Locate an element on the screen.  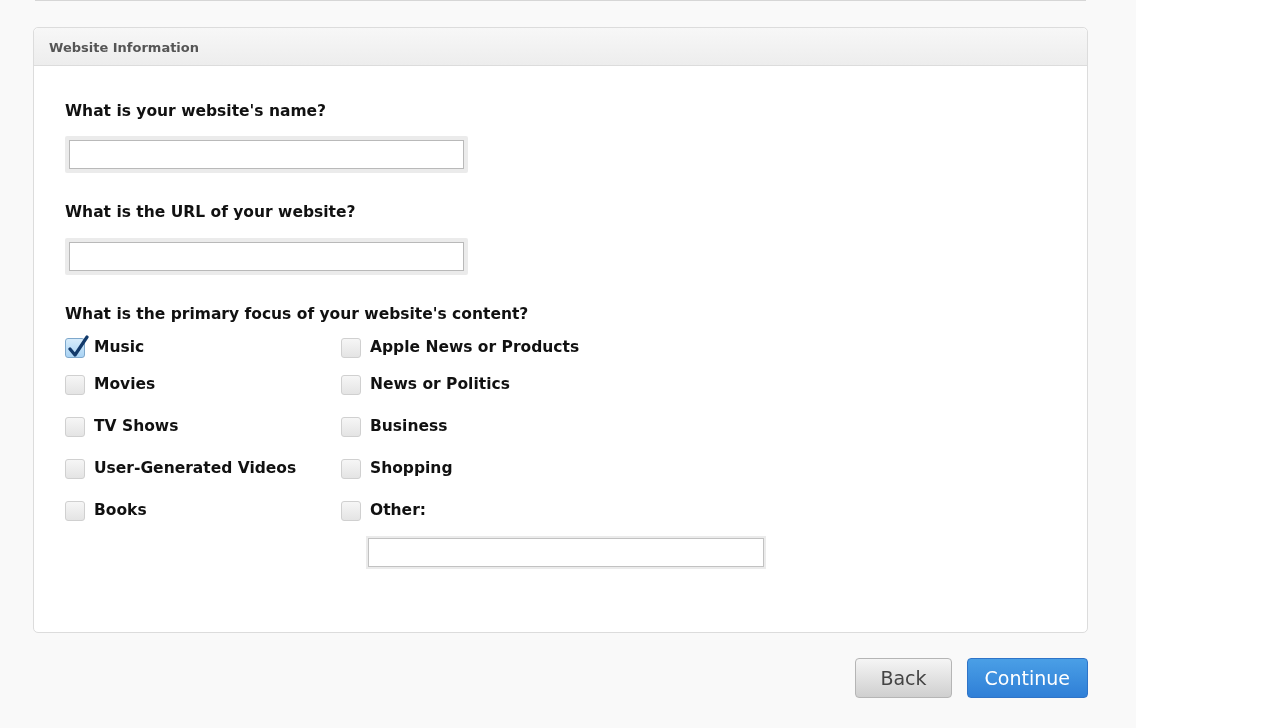
question-label: What is the primary focus of your website's content? is located at coordinates (297, 314).